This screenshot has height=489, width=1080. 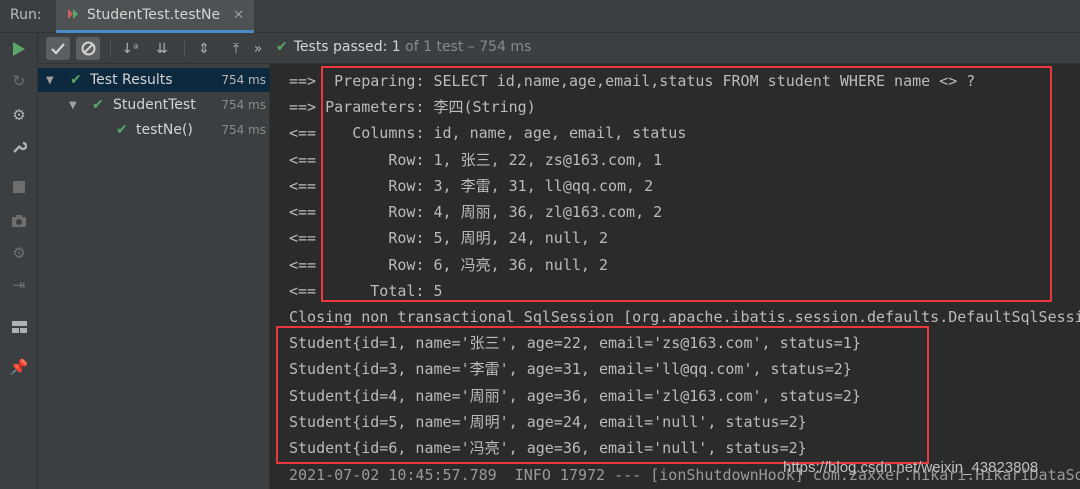 I want to click on exit-icon: ⇥, so click(x=19, y=285).